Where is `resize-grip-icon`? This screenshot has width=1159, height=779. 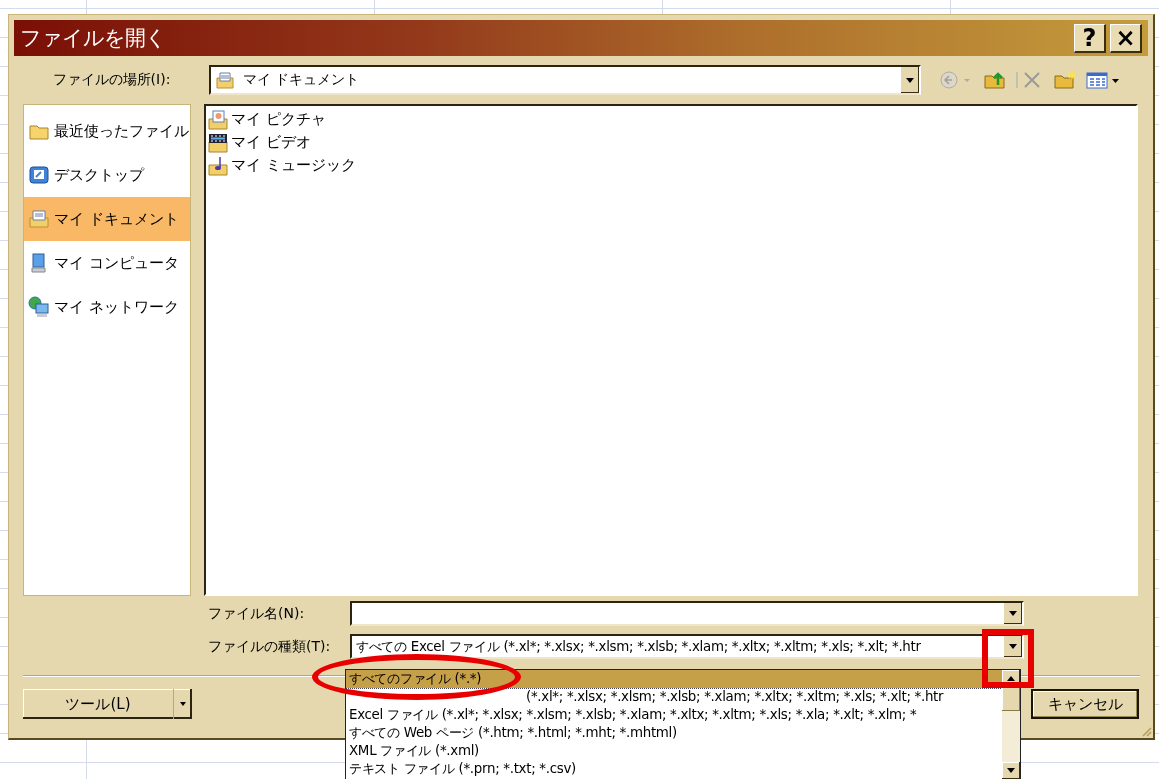
resize-grip-icon is located at coordinates (1146, 731).